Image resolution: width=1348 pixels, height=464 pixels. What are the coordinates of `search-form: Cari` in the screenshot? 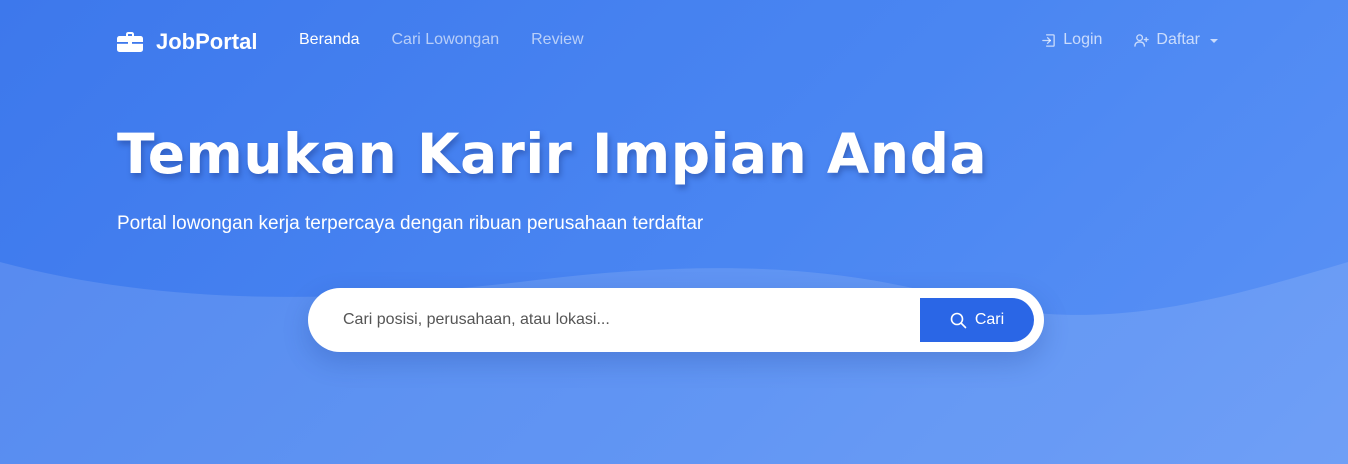 It's located at (676, 320).